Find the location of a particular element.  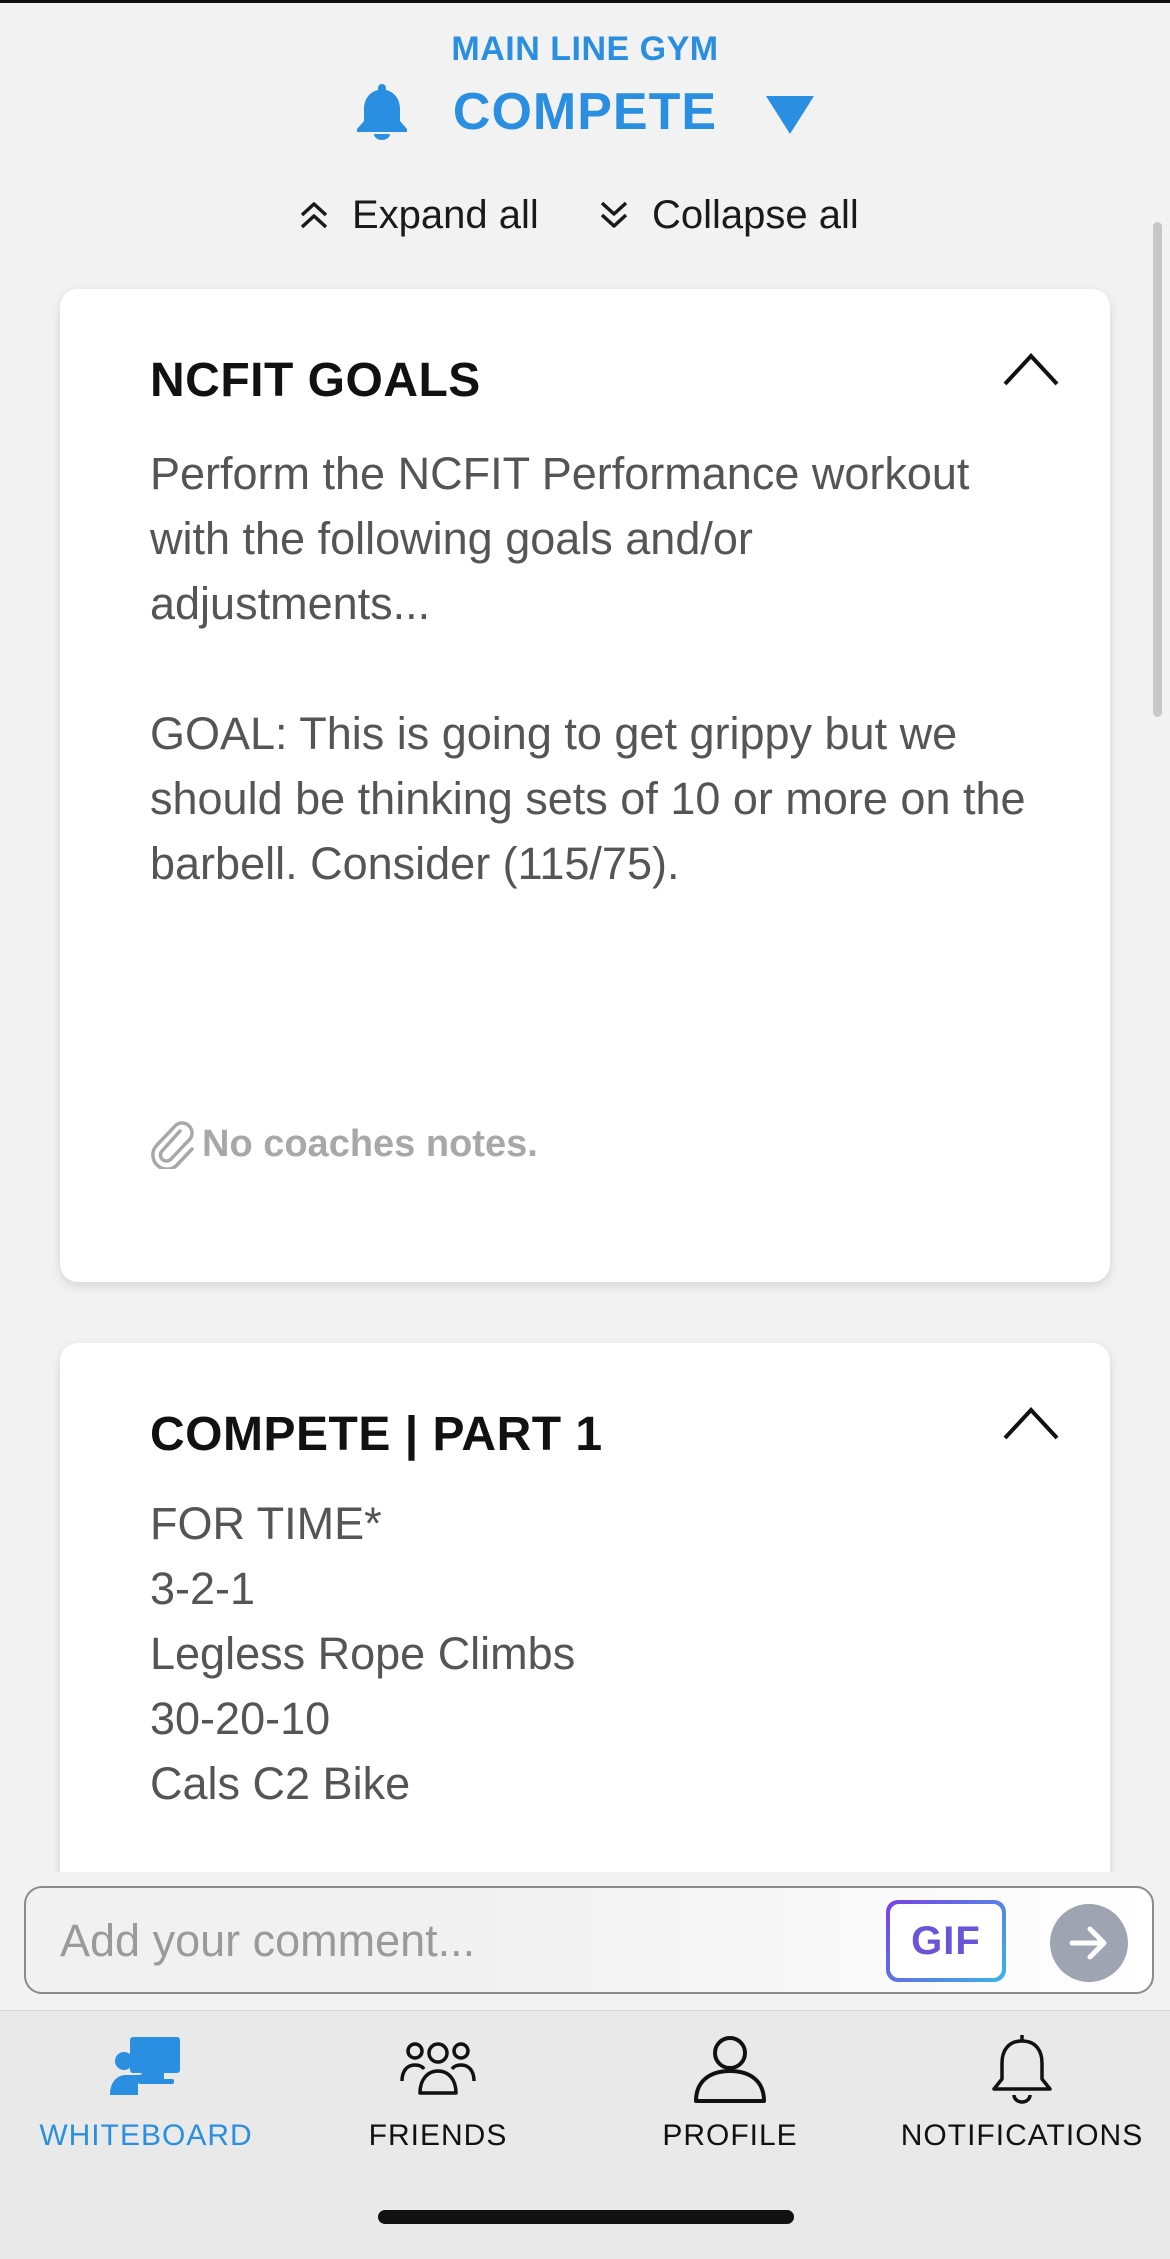

card-title: NCFIT GOALS is located at coordinates (315, 380).